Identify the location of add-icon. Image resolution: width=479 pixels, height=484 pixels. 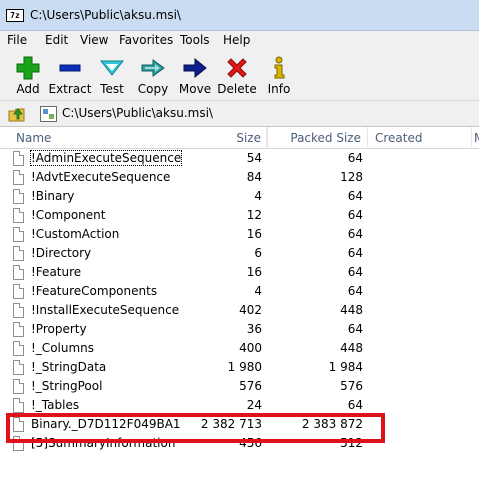
(28, 68).